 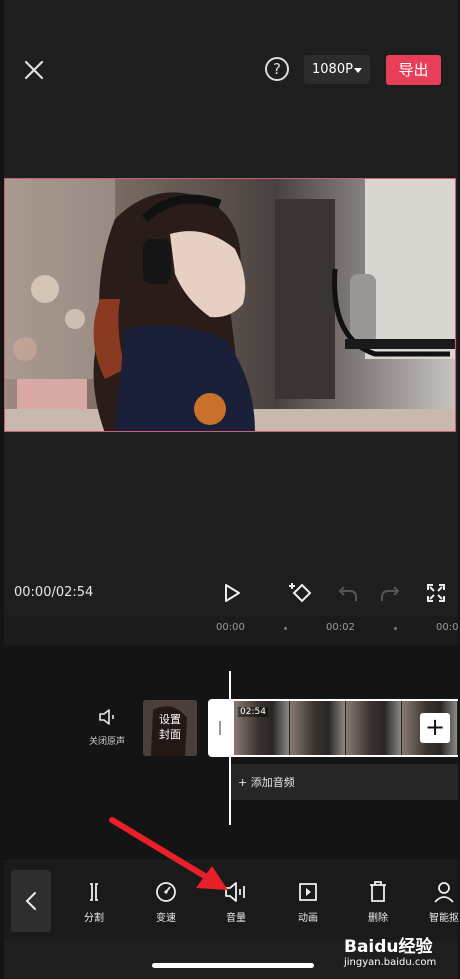 I want to click on baidu-watermark: Baidu经验 jingyan.baidu.com, so click(x=402, y=953).